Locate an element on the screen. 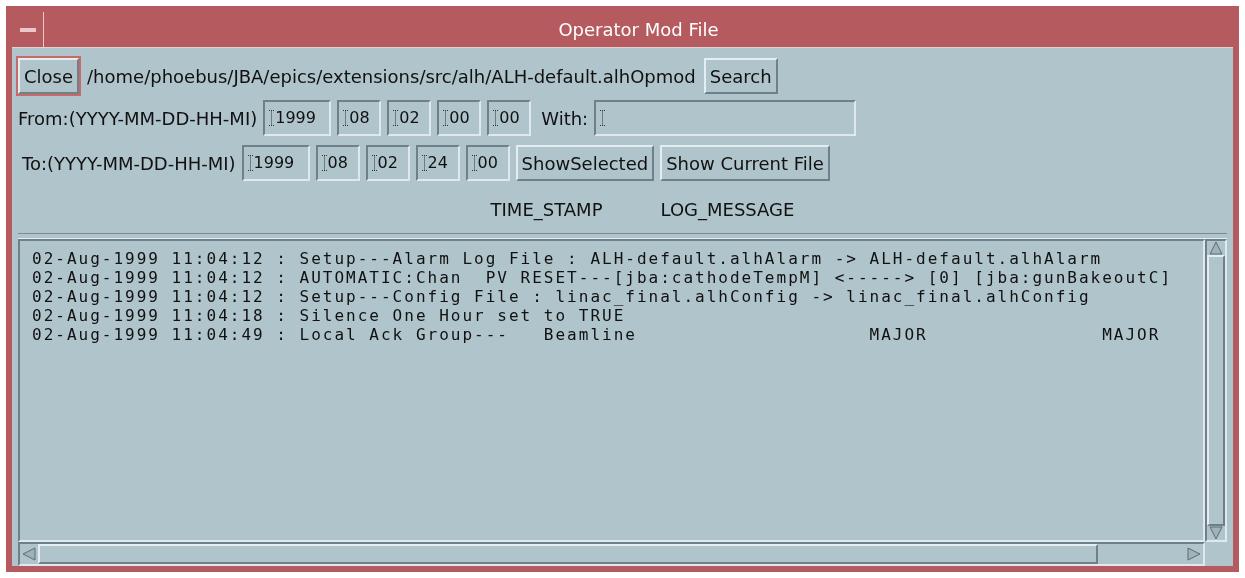 The height and width of the screenshot is (578, 1245). down-arrow-icon is located at coordinates (1216, 533).